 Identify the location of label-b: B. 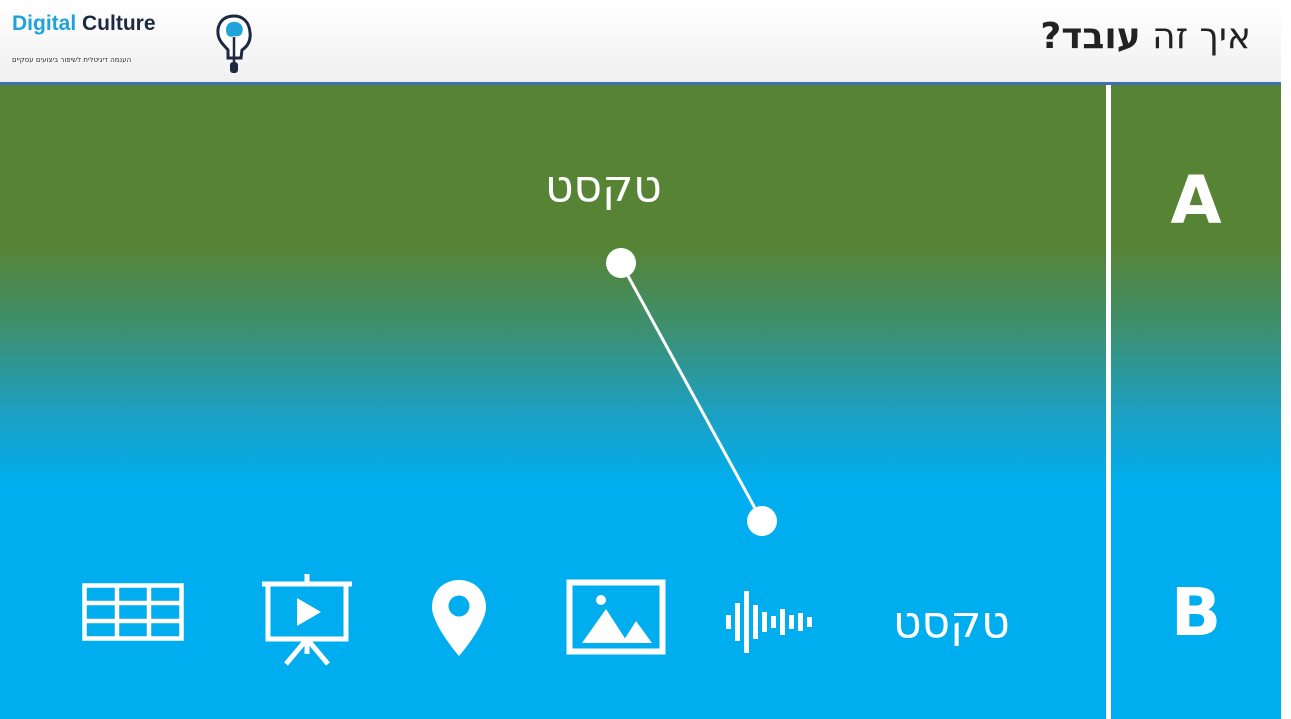
(1196, 612).